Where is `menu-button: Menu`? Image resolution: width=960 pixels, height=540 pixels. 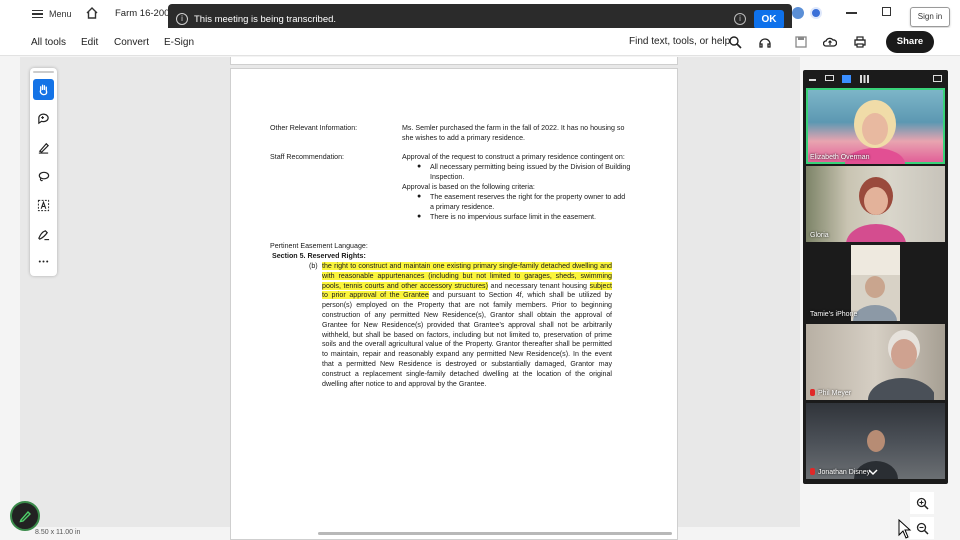
menu-button: Menu is located at coordinates (52, 14).